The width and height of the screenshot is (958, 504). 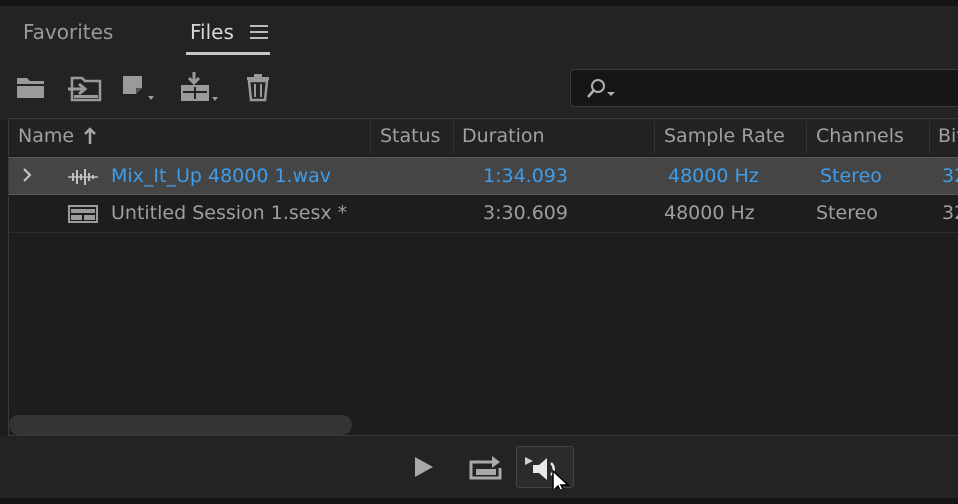 What do you see at coordinates (724, 136) in the screenshot?
I see `column-header-sample-rate: Sample Rate` at bounding box center [724, 136].